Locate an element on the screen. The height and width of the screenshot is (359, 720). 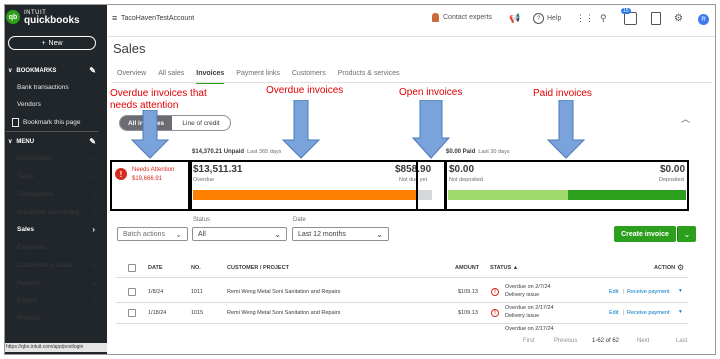
row-number: 1015 is located at coordinates (197, 313).